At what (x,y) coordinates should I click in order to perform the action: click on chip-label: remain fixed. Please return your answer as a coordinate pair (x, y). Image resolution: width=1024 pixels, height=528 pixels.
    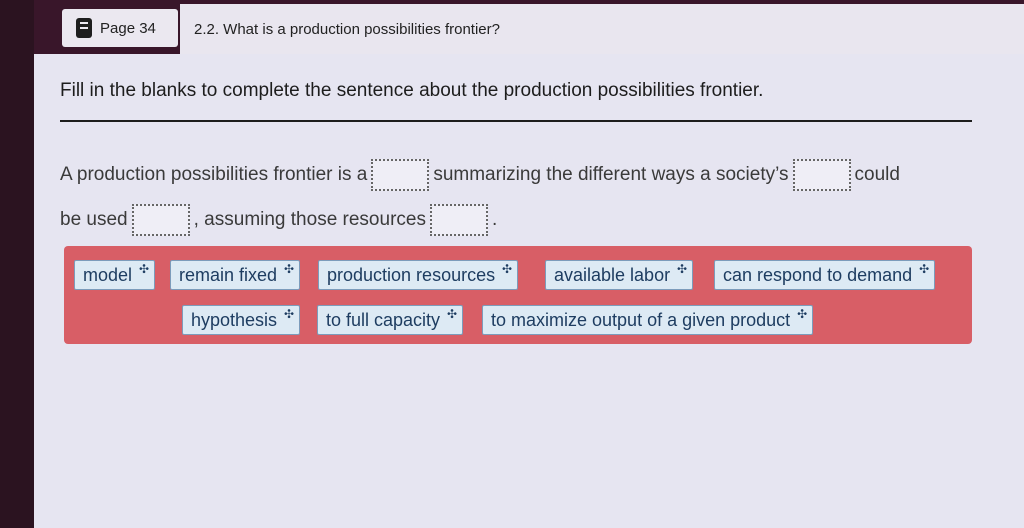
    Looking at the image, I should click on (228, 274).